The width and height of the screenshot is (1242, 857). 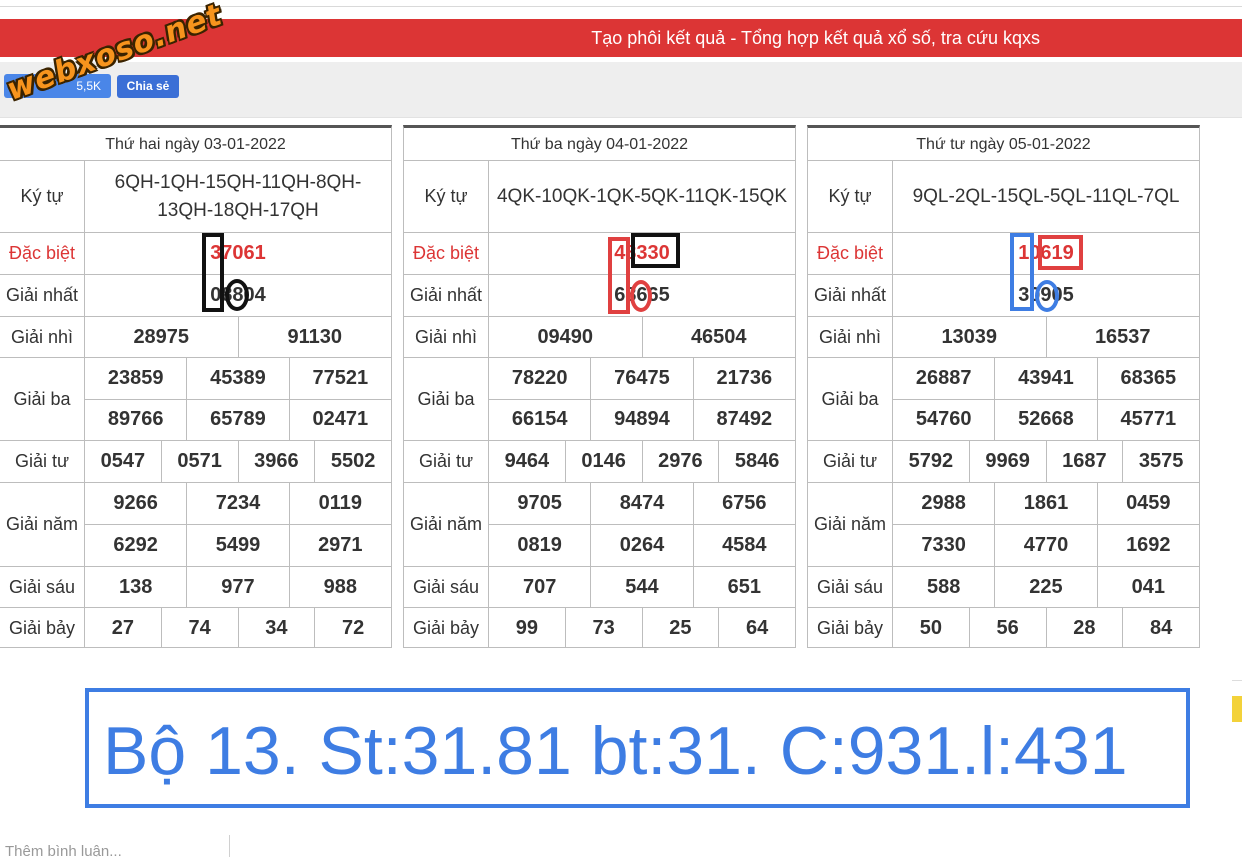 I want to click on prize-row-kytu: Ký tự 9QL-2QL-15QL-5QL-11QL-7QL, so click(x=1003, y=197).